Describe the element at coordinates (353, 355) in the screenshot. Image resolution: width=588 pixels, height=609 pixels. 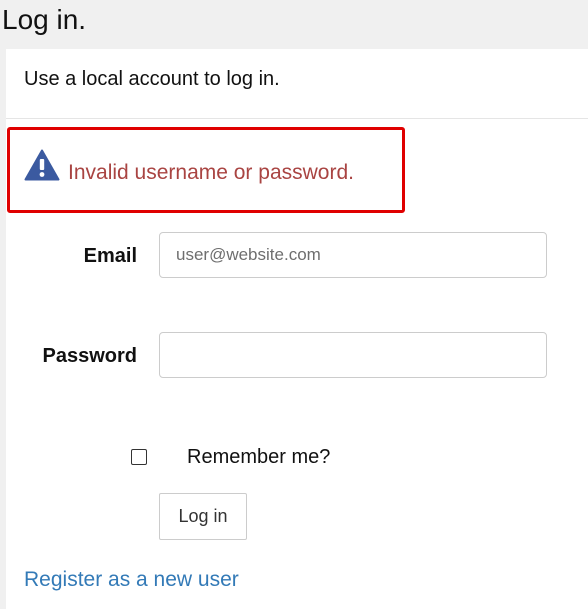
I see `password-field` at that location.